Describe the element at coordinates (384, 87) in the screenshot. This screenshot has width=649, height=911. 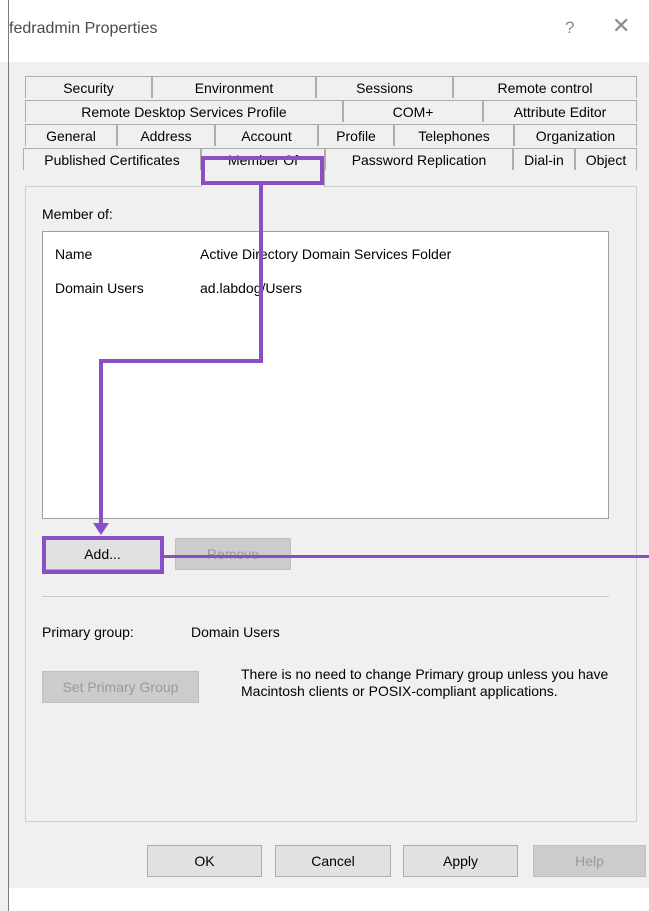
I see `tab-sessions: Sessions` at that location.